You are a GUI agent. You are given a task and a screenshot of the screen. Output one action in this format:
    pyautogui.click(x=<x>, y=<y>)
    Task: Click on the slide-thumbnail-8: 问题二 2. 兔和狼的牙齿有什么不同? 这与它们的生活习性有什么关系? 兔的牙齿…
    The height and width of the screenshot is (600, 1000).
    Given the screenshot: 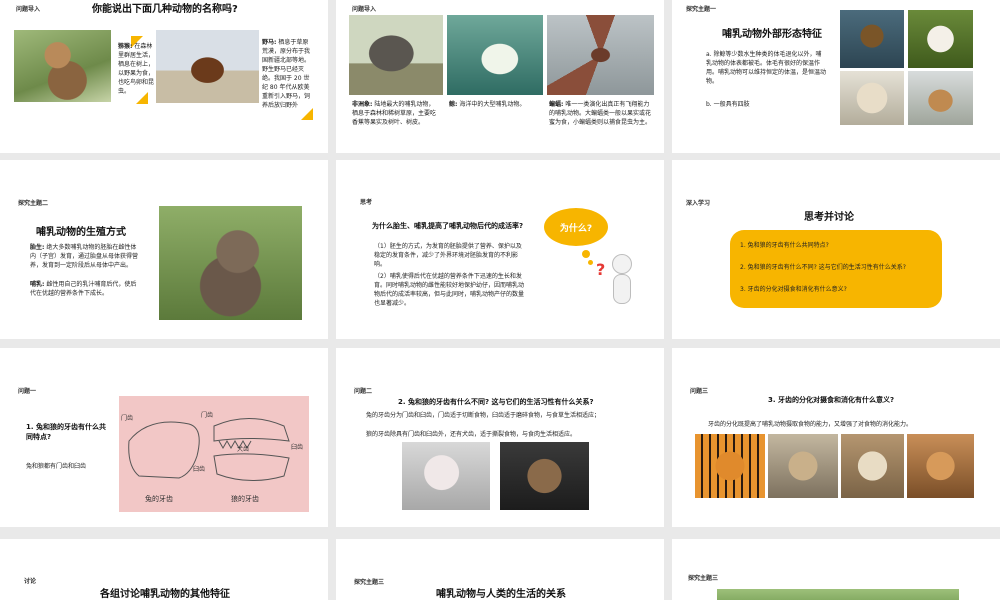 What is the action you would take?
    pyautogui.click(x=500, y=437)
    